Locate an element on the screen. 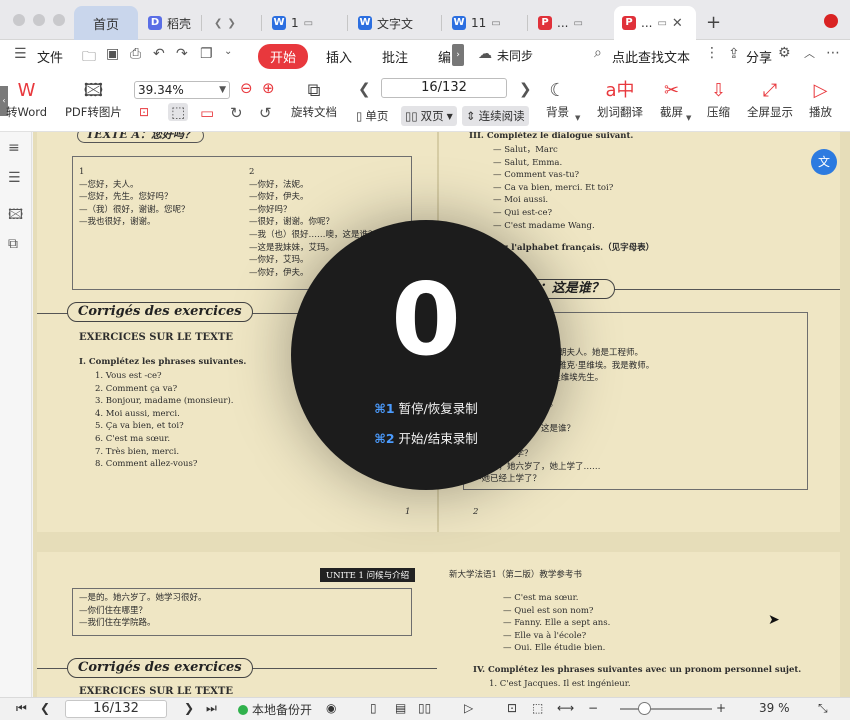 Image resolution: width=850 pixels, height=720 pixels. play-button: ▷ 播放 is located at coordinates (820, 99).